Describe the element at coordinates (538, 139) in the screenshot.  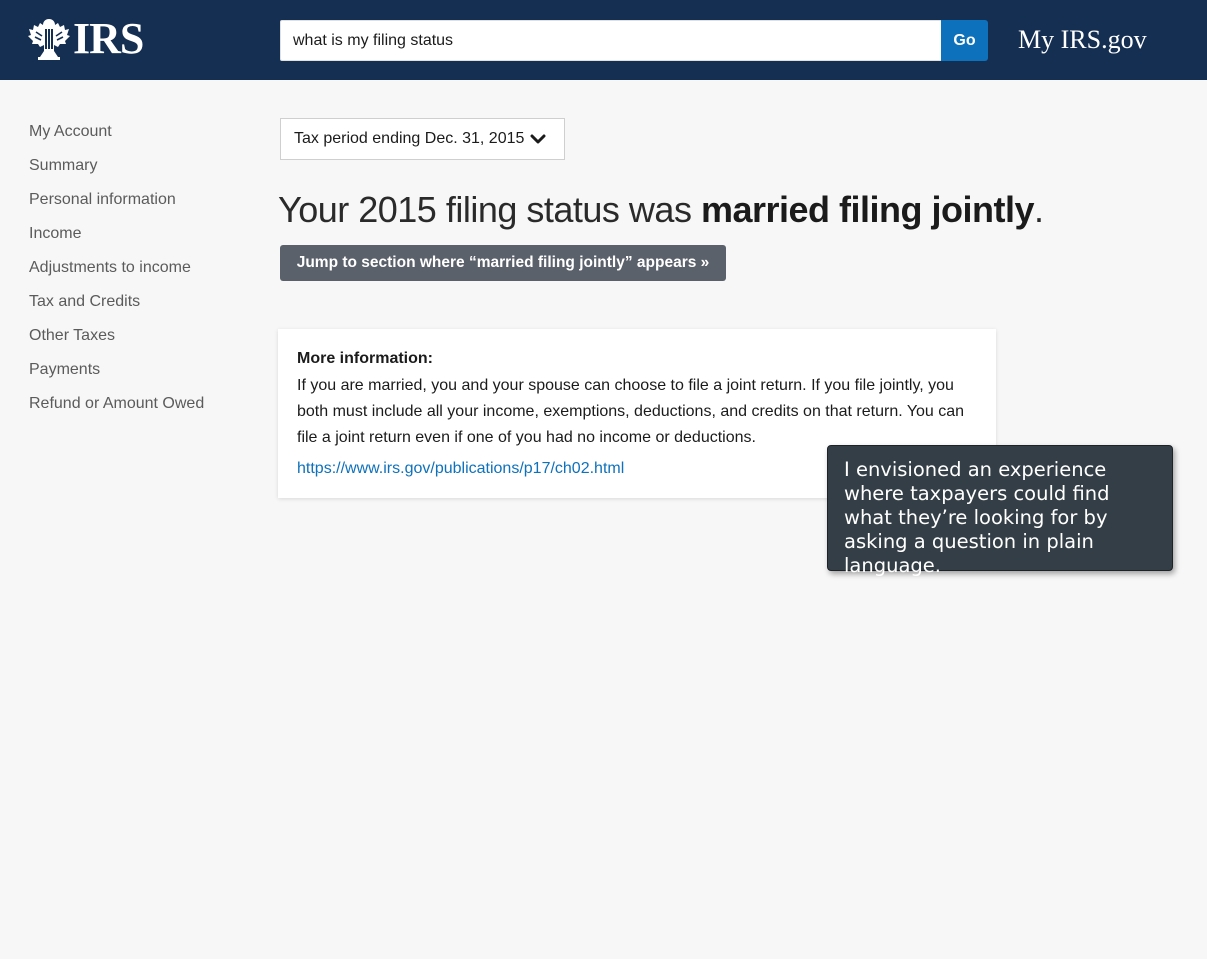
I see `chevron-down-icon` at that location.